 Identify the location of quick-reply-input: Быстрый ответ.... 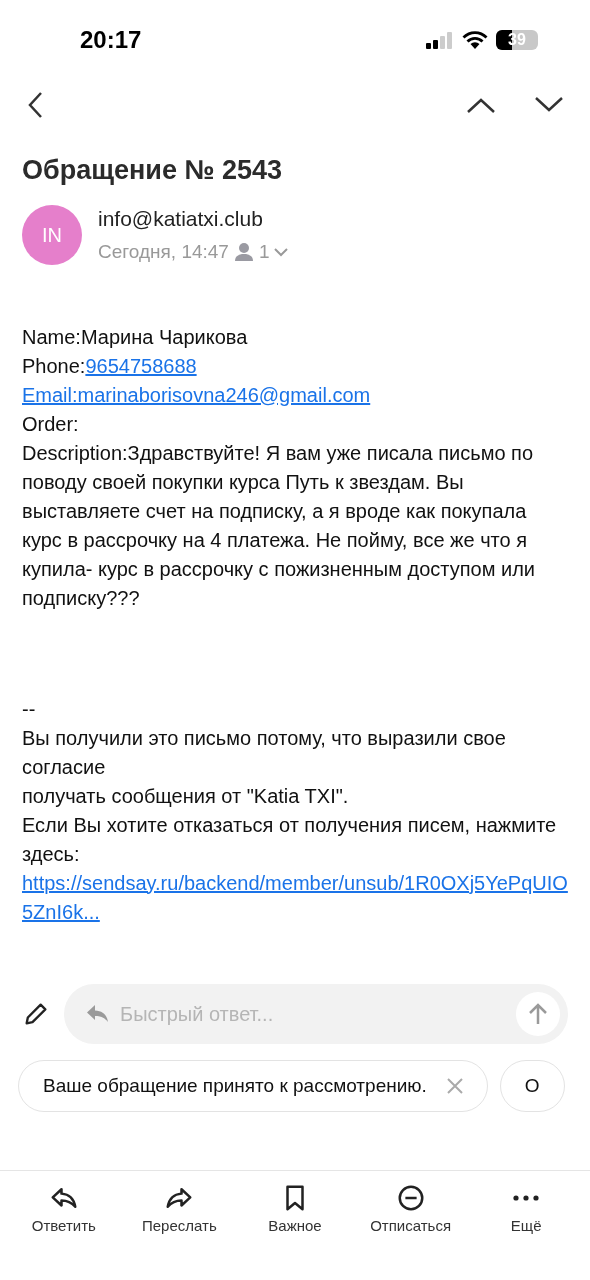
(313, 1014).